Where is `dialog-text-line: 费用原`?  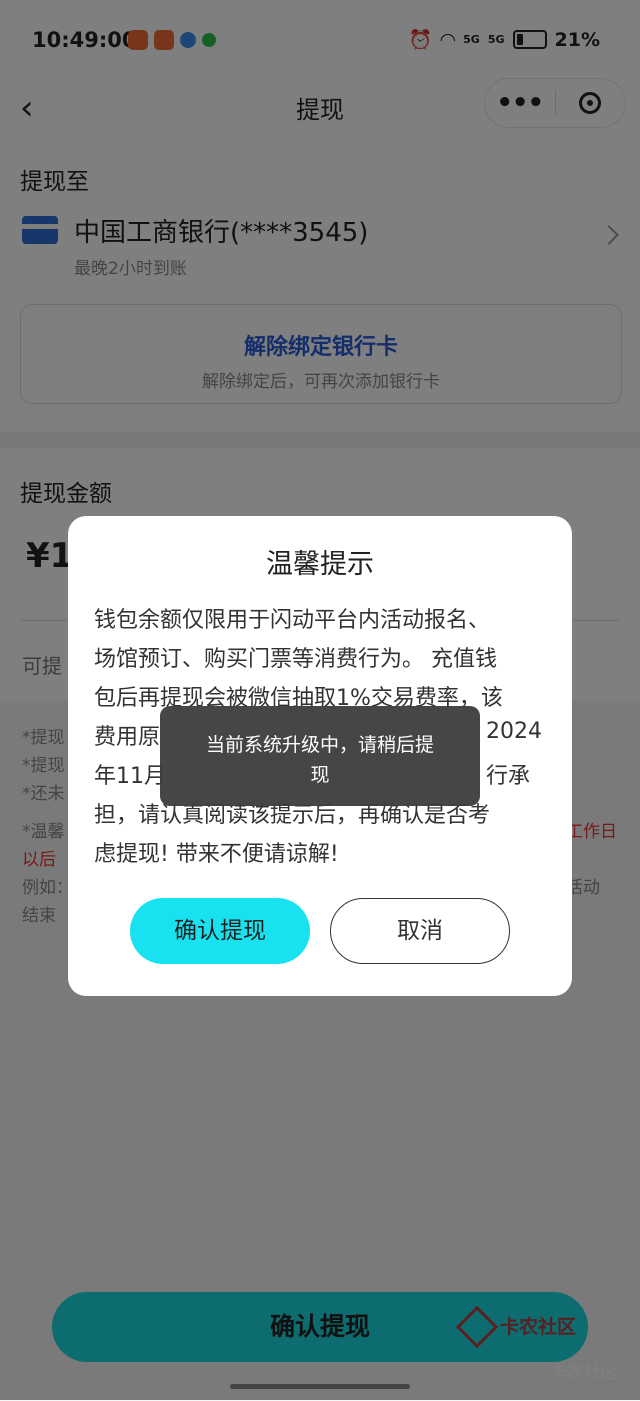
dialog-text-line: 费用原 is located at coordinates (127, 737).